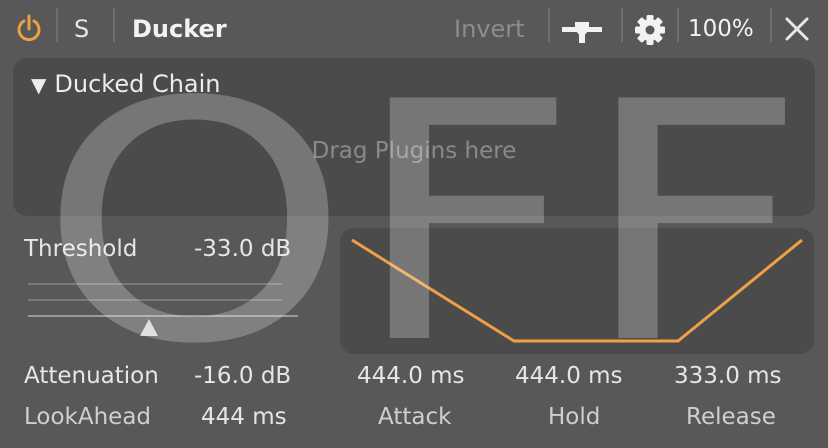  Describe the element at coordinates (414, 29) in the screenshot. I see `header-bar: S Ducker Invert 100%` at that location.